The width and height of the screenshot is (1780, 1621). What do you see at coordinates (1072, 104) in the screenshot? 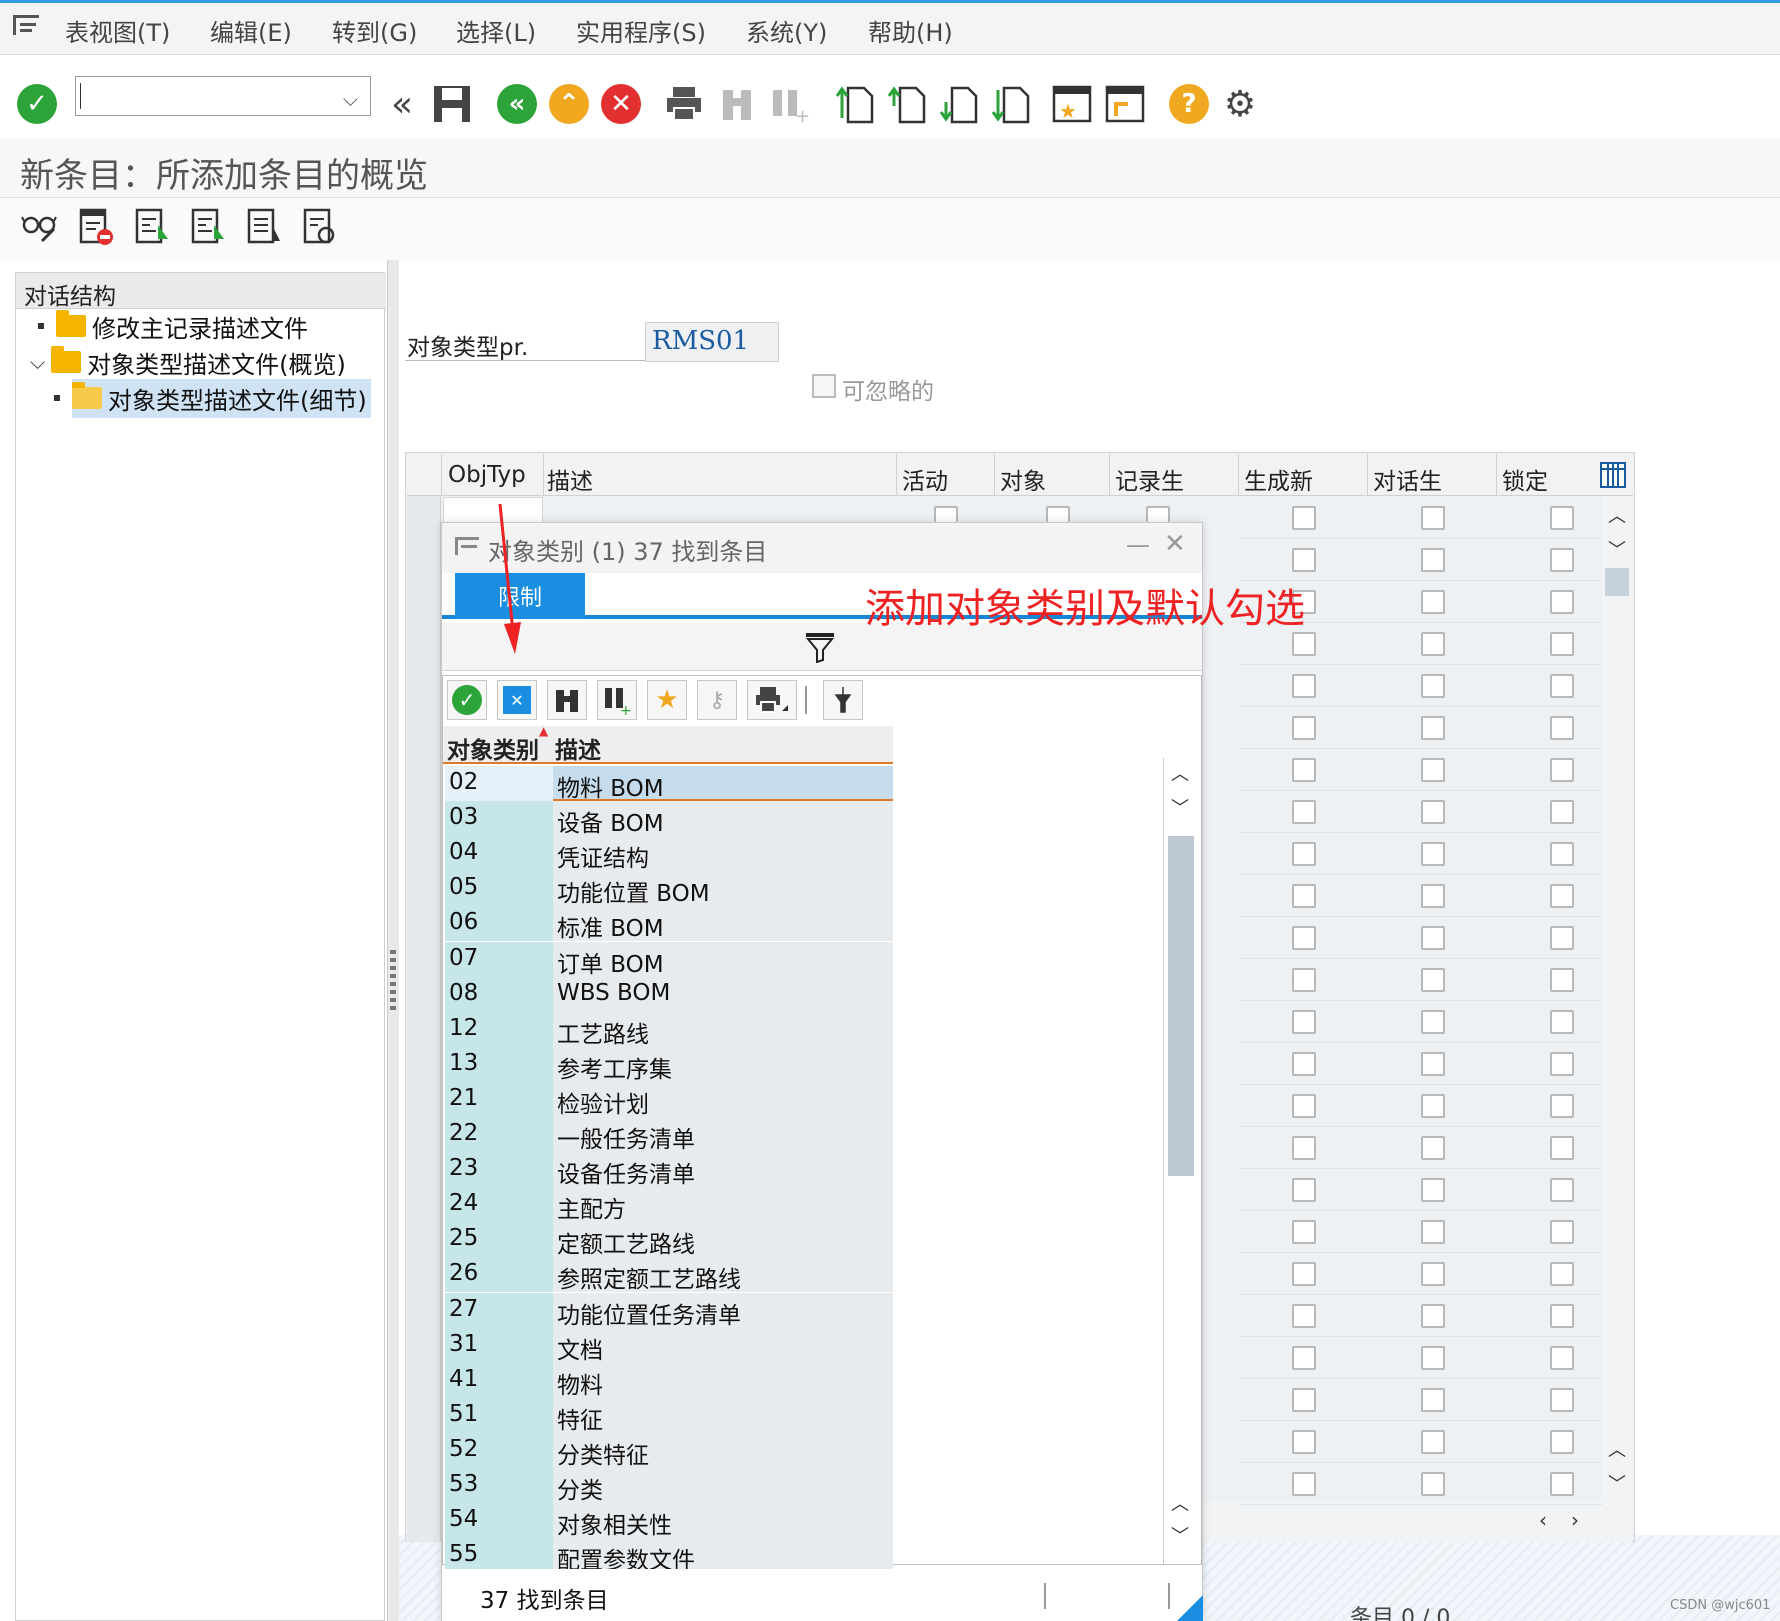
I see `create-session-button: ★` at bounding box center [1072, 104].